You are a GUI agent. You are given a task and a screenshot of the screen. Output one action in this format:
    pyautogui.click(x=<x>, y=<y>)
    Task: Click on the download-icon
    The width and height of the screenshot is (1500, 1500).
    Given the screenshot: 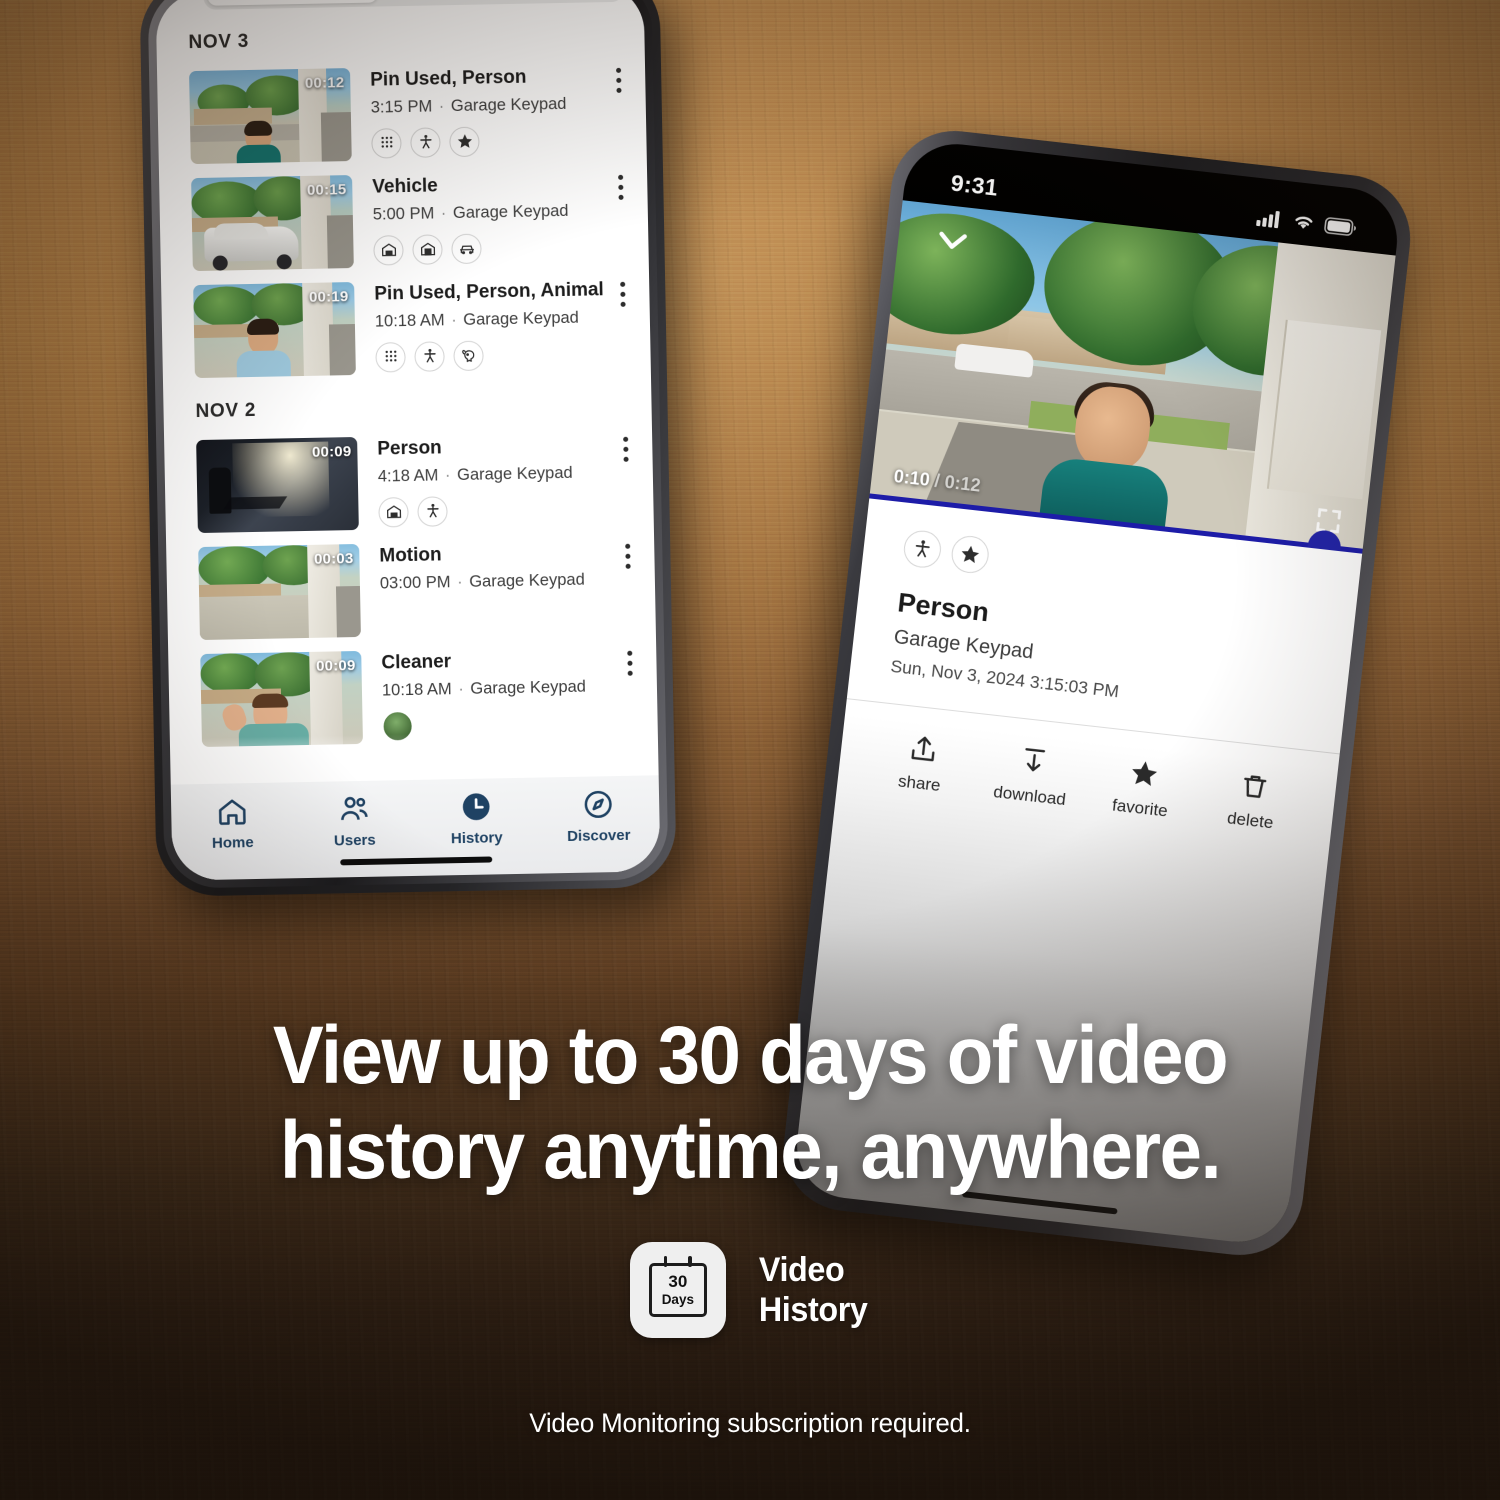 What is the action you would take?
    pyautogui.click(x=1034, y=760)
    